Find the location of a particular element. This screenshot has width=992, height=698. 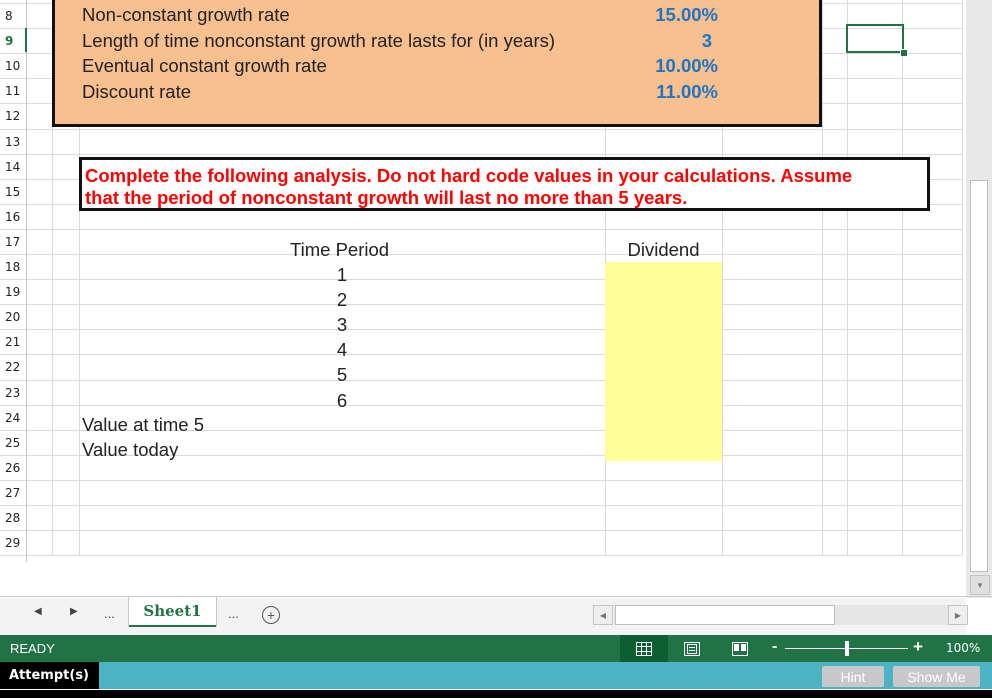

time-period-cell: 5 is located at coordinates (342, 374).